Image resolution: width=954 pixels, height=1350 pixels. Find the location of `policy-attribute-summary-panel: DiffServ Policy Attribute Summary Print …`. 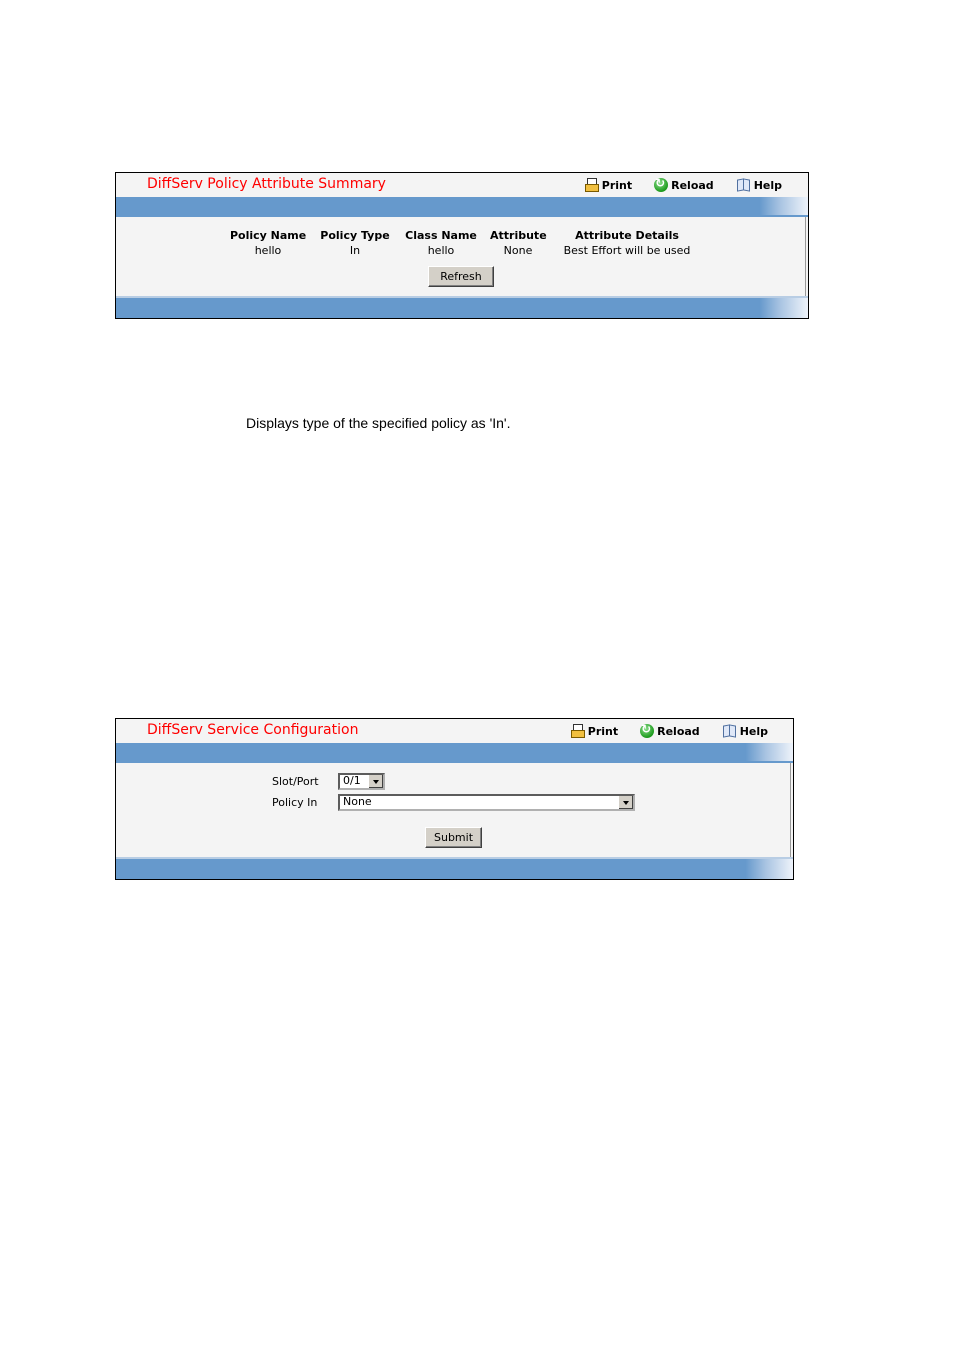

policy-attribute-summary-panel: DiffServ Policy Attribute Summary Print … is located at coordinates (462, 245).